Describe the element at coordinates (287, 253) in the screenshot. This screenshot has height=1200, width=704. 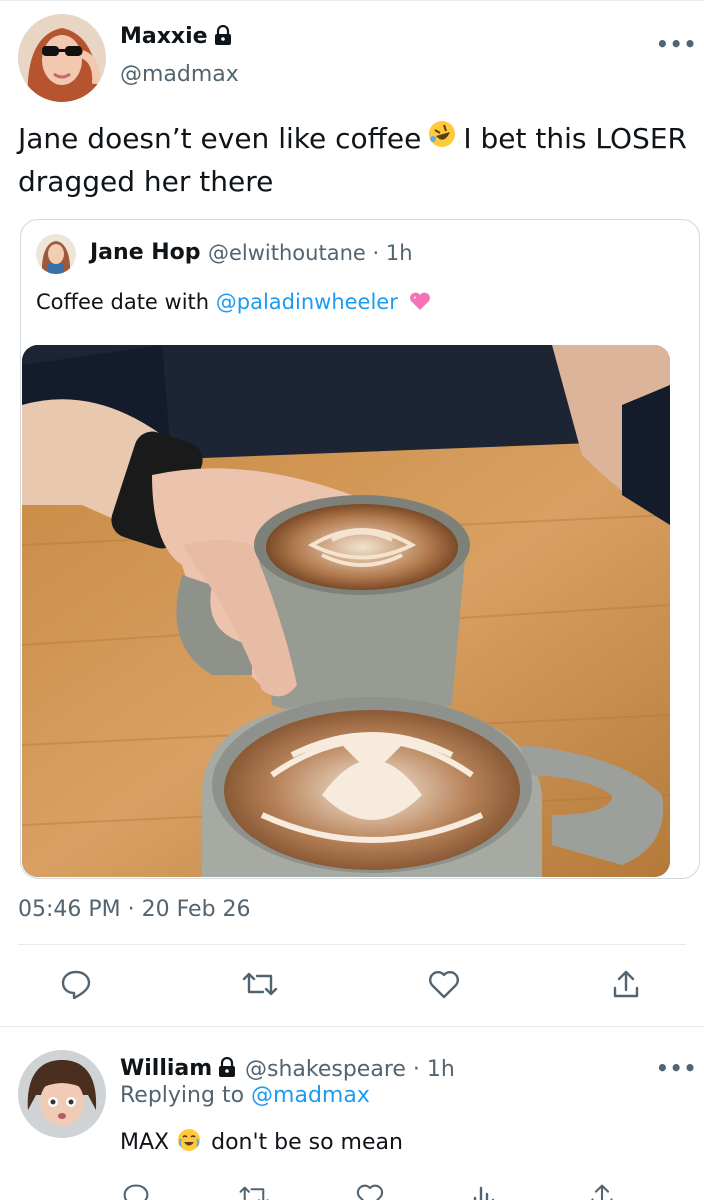
I see `quoted-author-handle: @elwithoutane` at that location.